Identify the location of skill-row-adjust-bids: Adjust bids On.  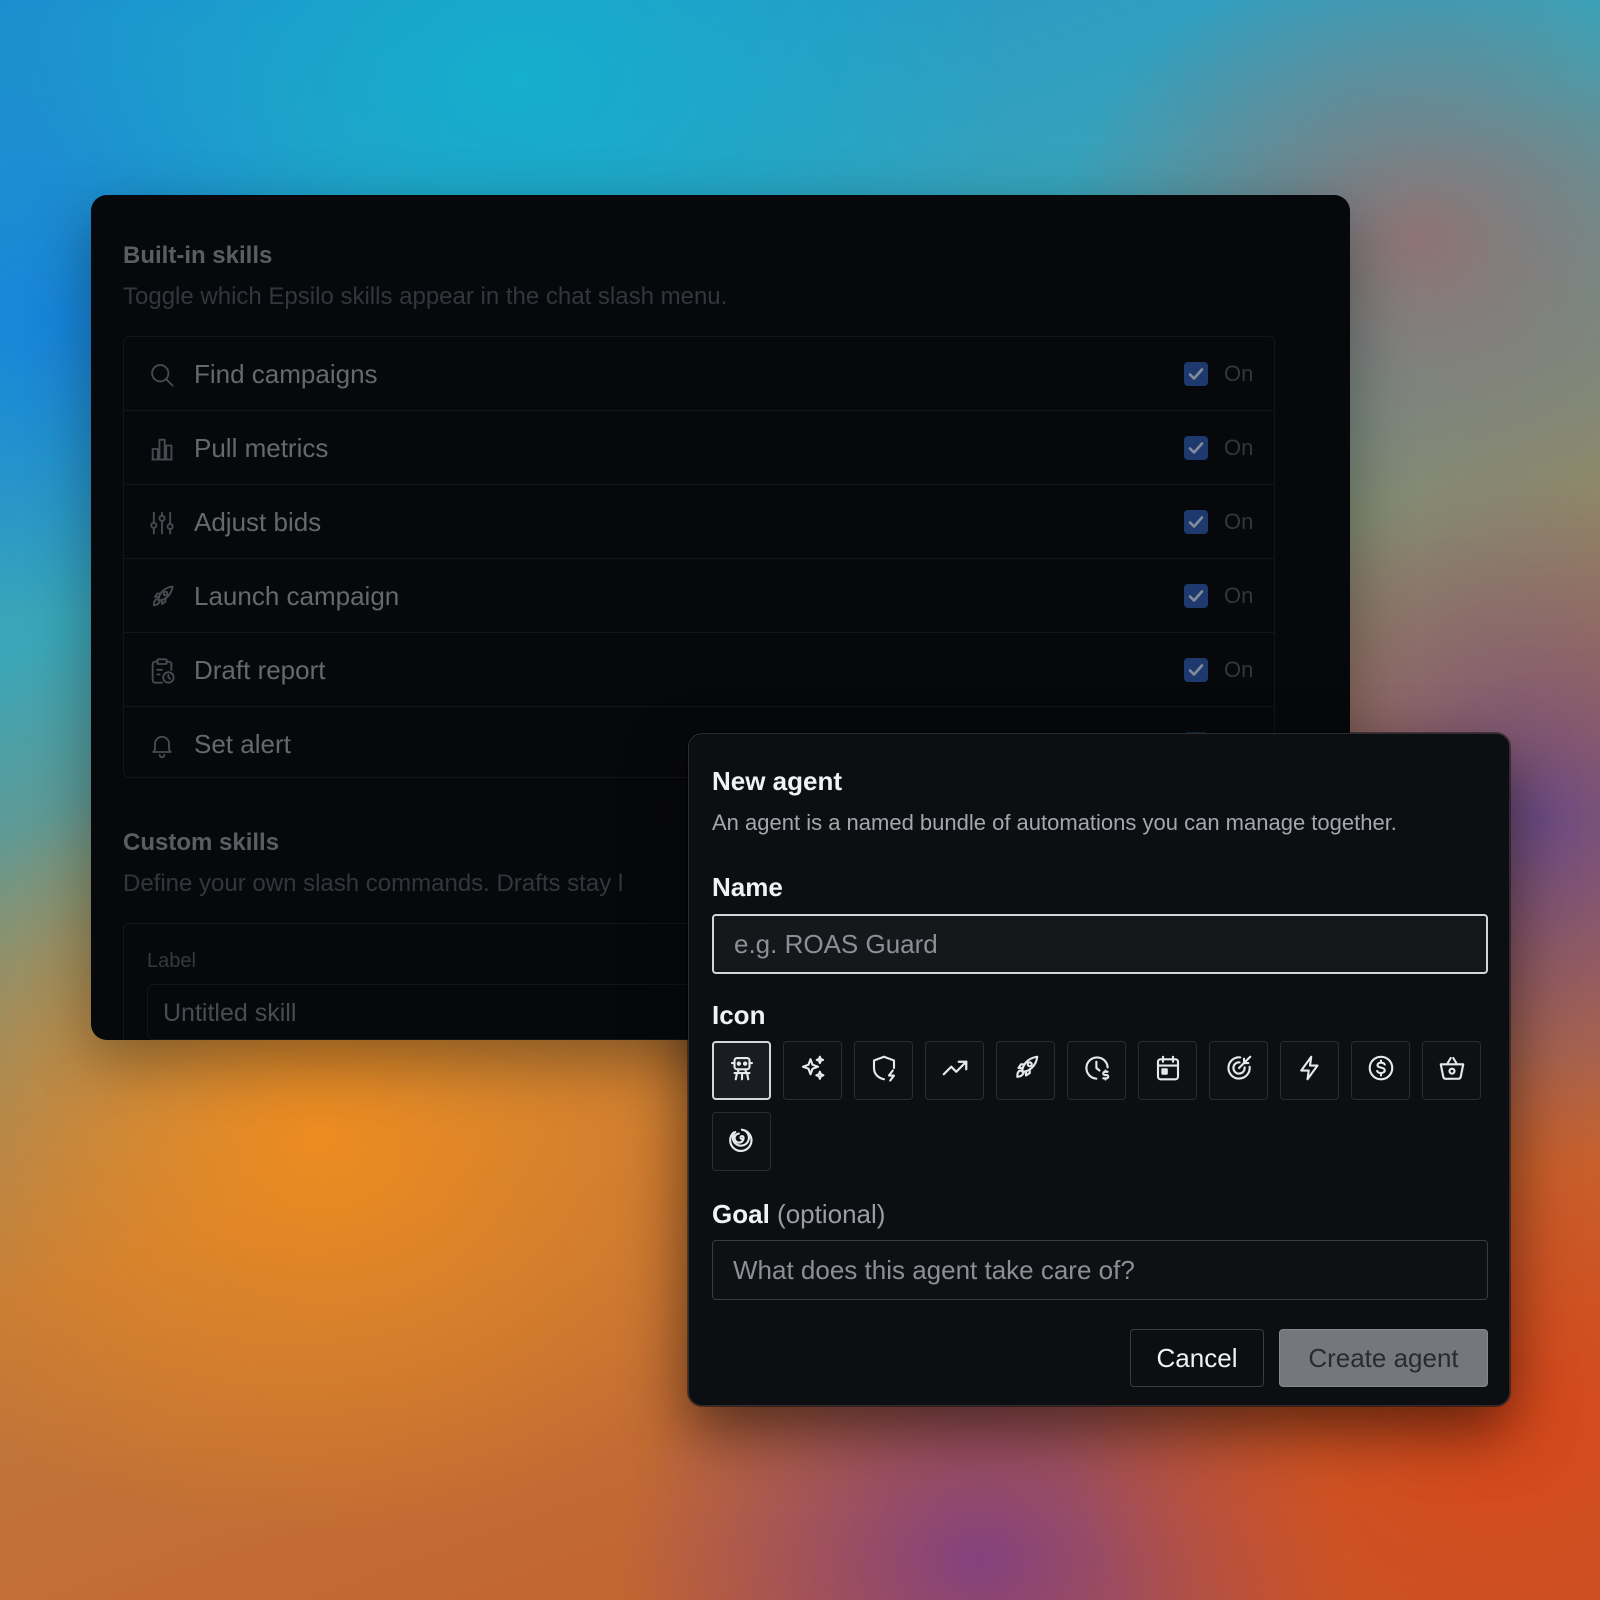
(699, 522).